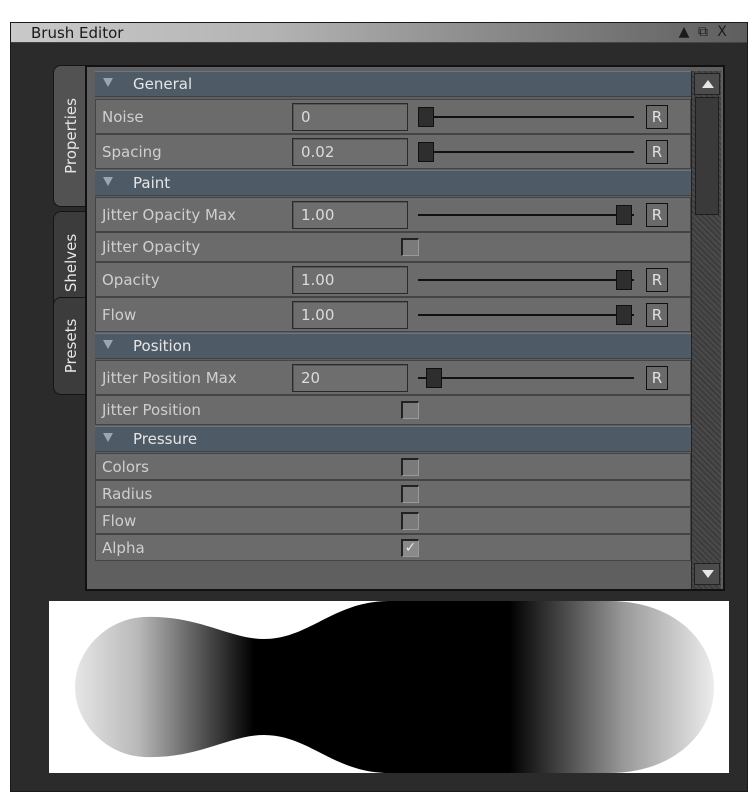 Image resolution: width=756 pixels, height=792 pixels. Describe the element at coordinates (657, 315) in the screenshot. I see `flow-reset-button: R` at that location.